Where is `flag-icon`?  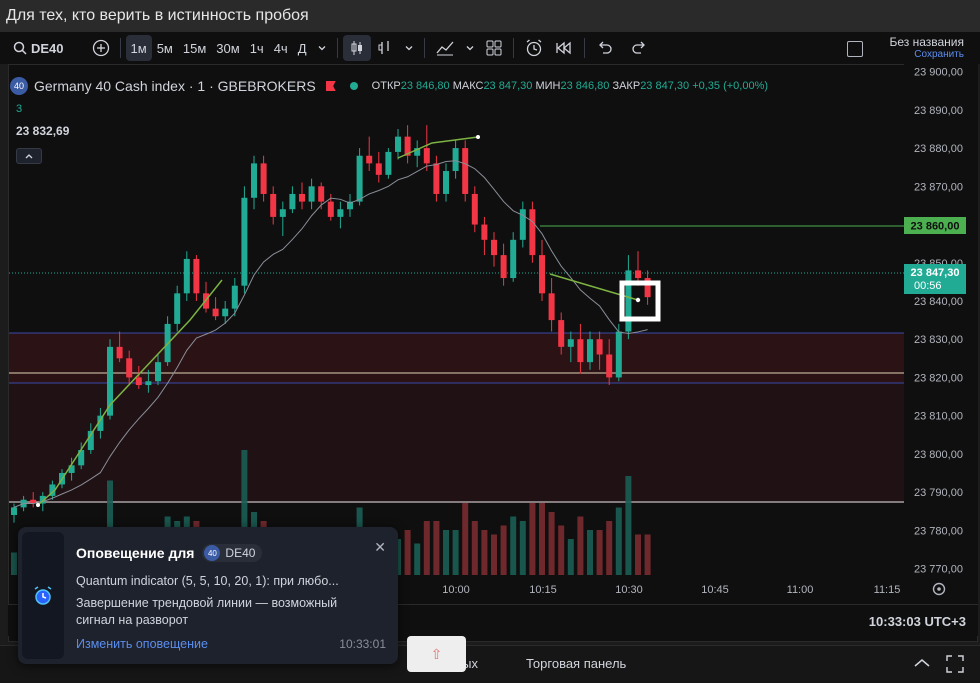
flag-icon is located at coordinates (330, 86).